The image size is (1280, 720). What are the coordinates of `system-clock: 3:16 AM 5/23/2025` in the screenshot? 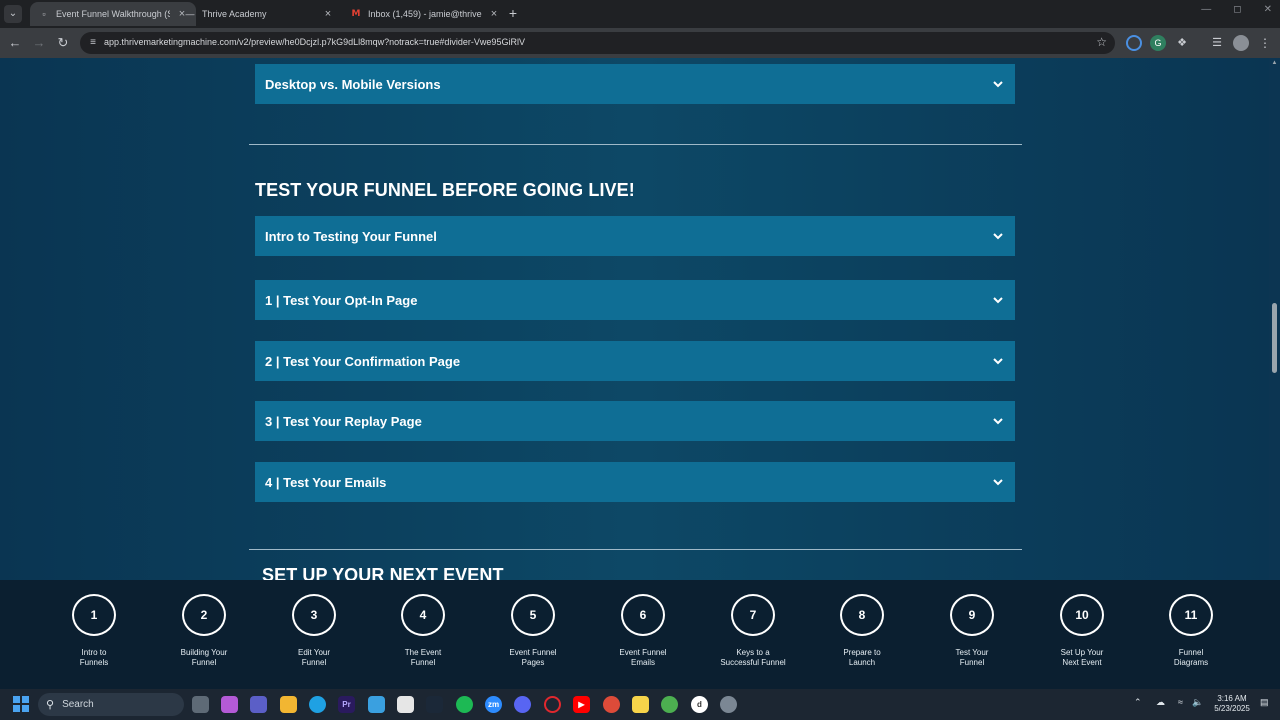 It's located at (1232, 704).